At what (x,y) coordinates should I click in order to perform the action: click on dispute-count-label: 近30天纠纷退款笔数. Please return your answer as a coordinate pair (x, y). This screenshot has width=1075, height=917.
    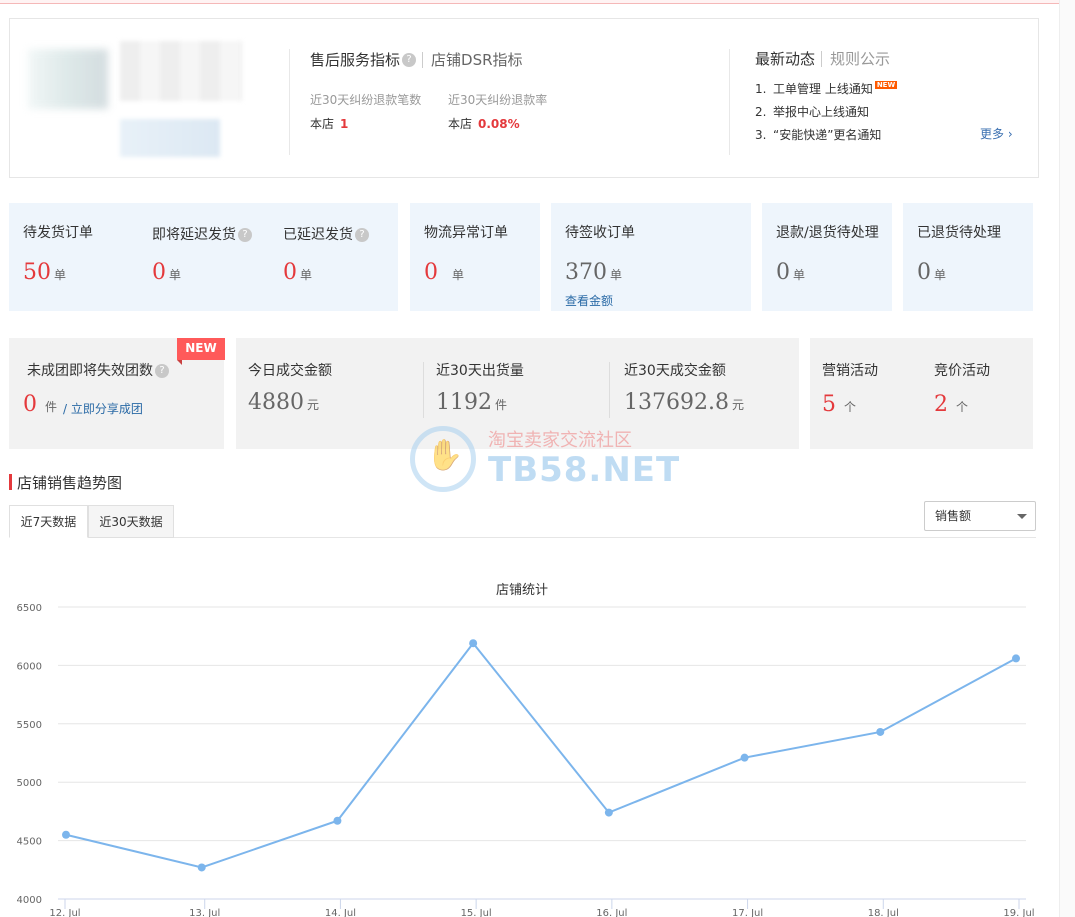
    Looking at the image, I should click on (366, 100).